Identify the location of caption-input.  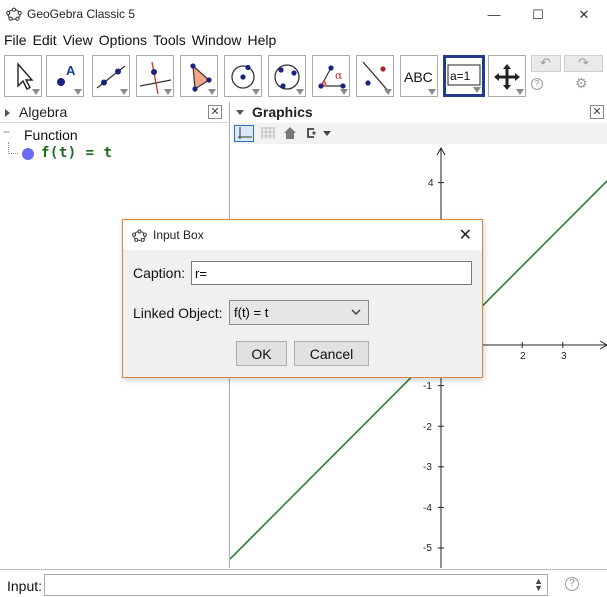
(331, 273).